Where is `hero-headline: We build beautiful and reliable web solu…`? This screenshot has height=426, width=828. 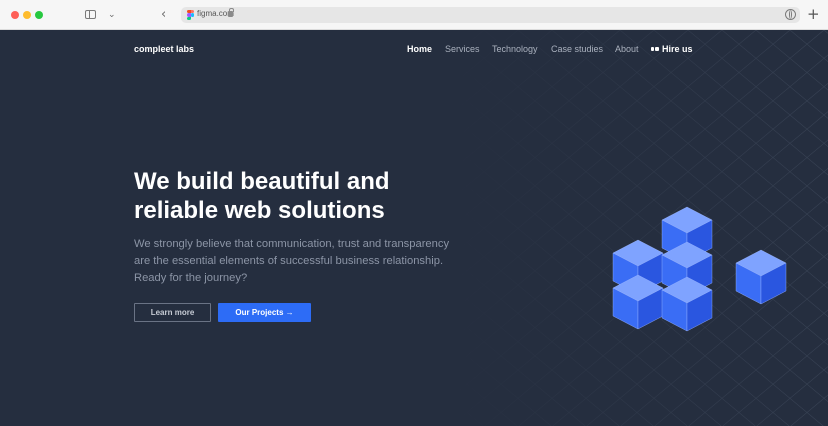
hero-headline: We build beautiful and reliable web solu… is located at coordinates (299, 196).